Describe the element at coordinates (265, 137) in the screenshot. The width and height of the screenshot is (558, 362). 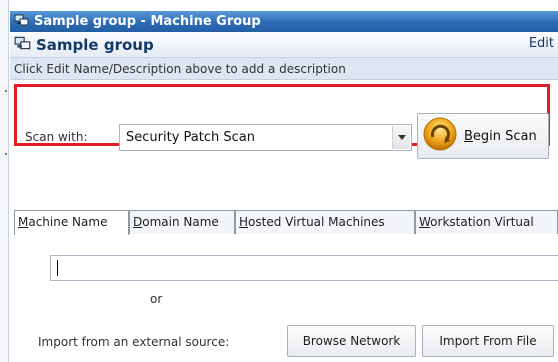
I see `scan-template-select: Security Patch Scan` at that location.